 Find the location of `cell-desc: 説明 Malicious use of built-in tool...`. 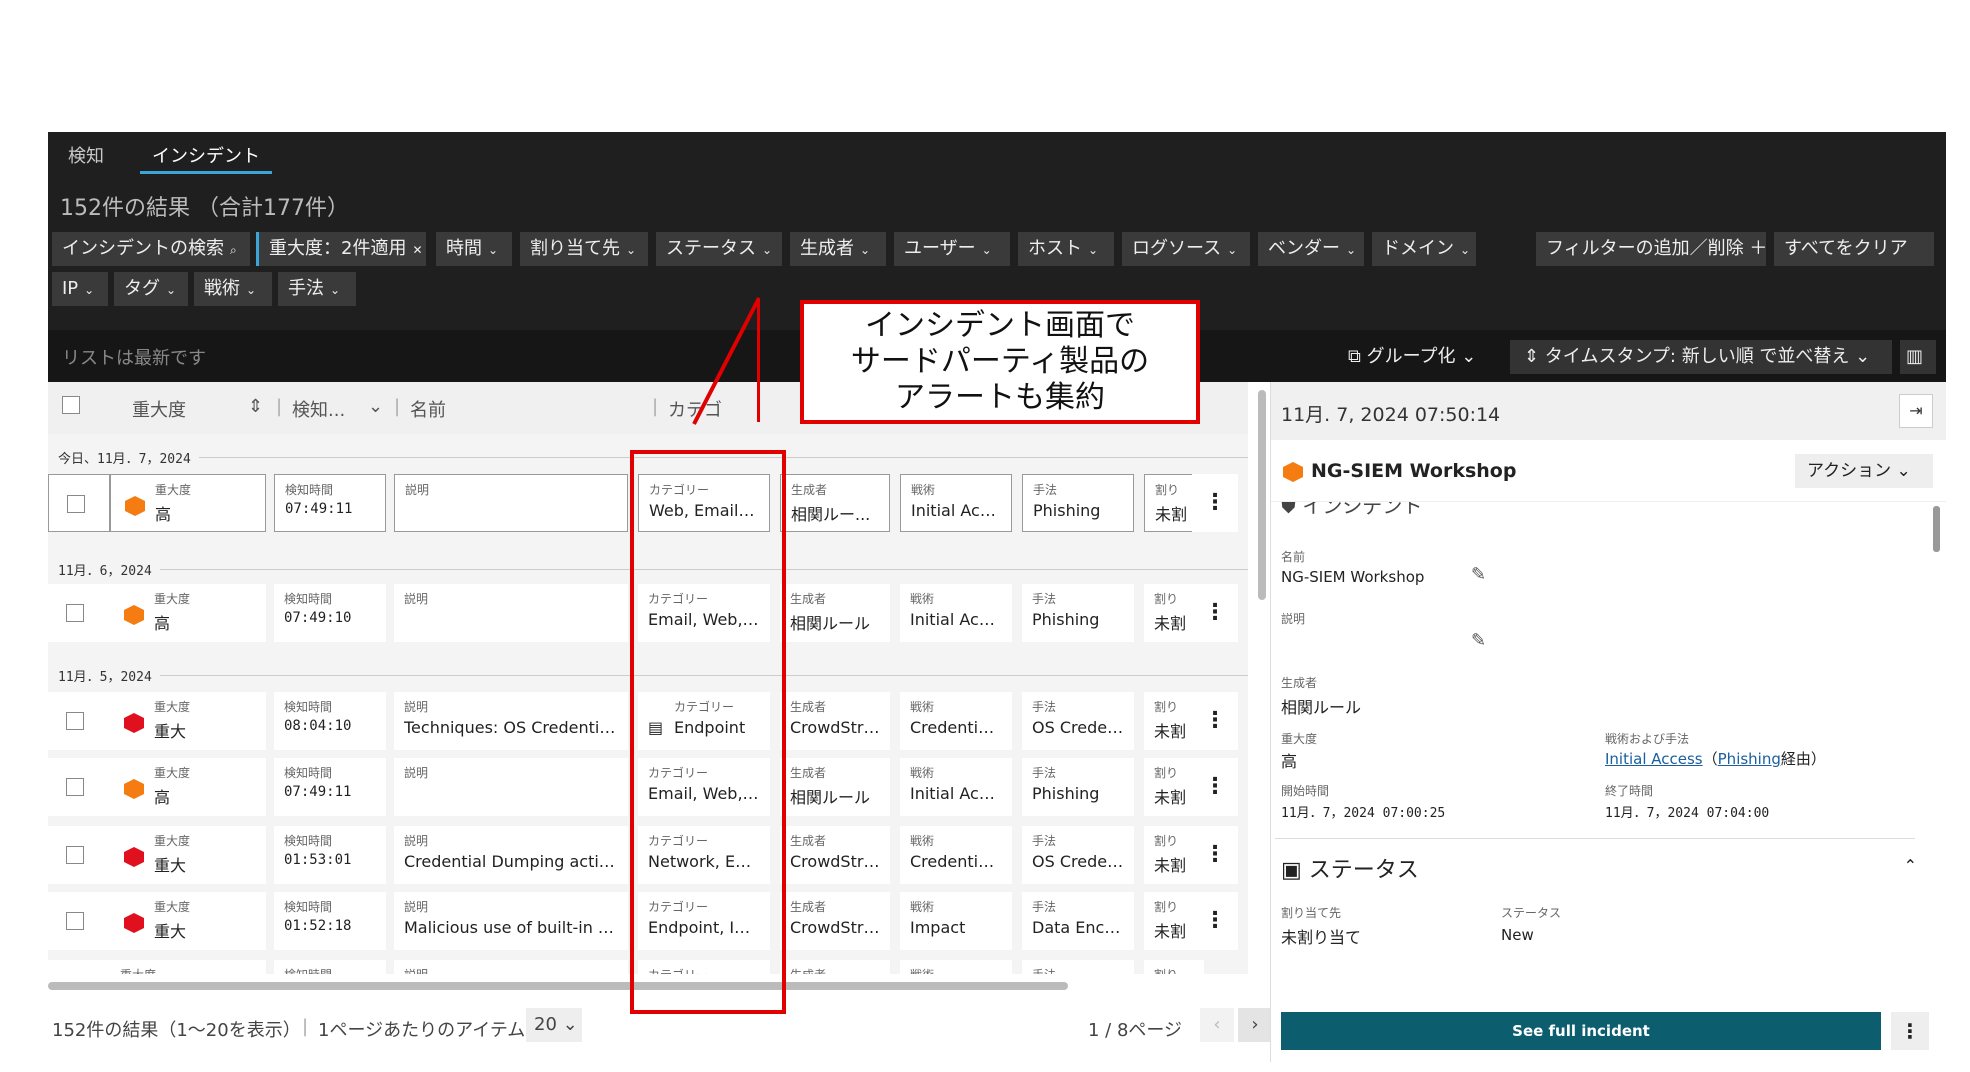

cell-desc: 説明 Malicious use of built-in tool... is located at coordinates (511, 921).